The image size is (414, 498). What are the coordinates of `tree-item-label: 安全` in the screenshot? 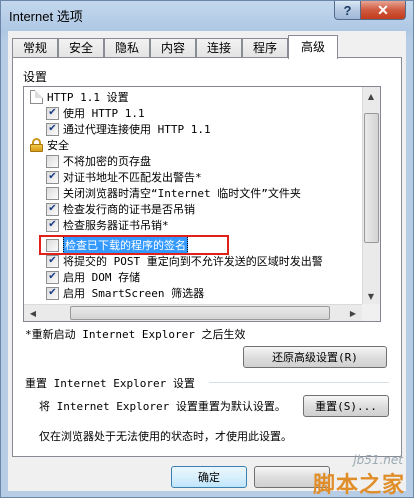 It's located at (58, 145).